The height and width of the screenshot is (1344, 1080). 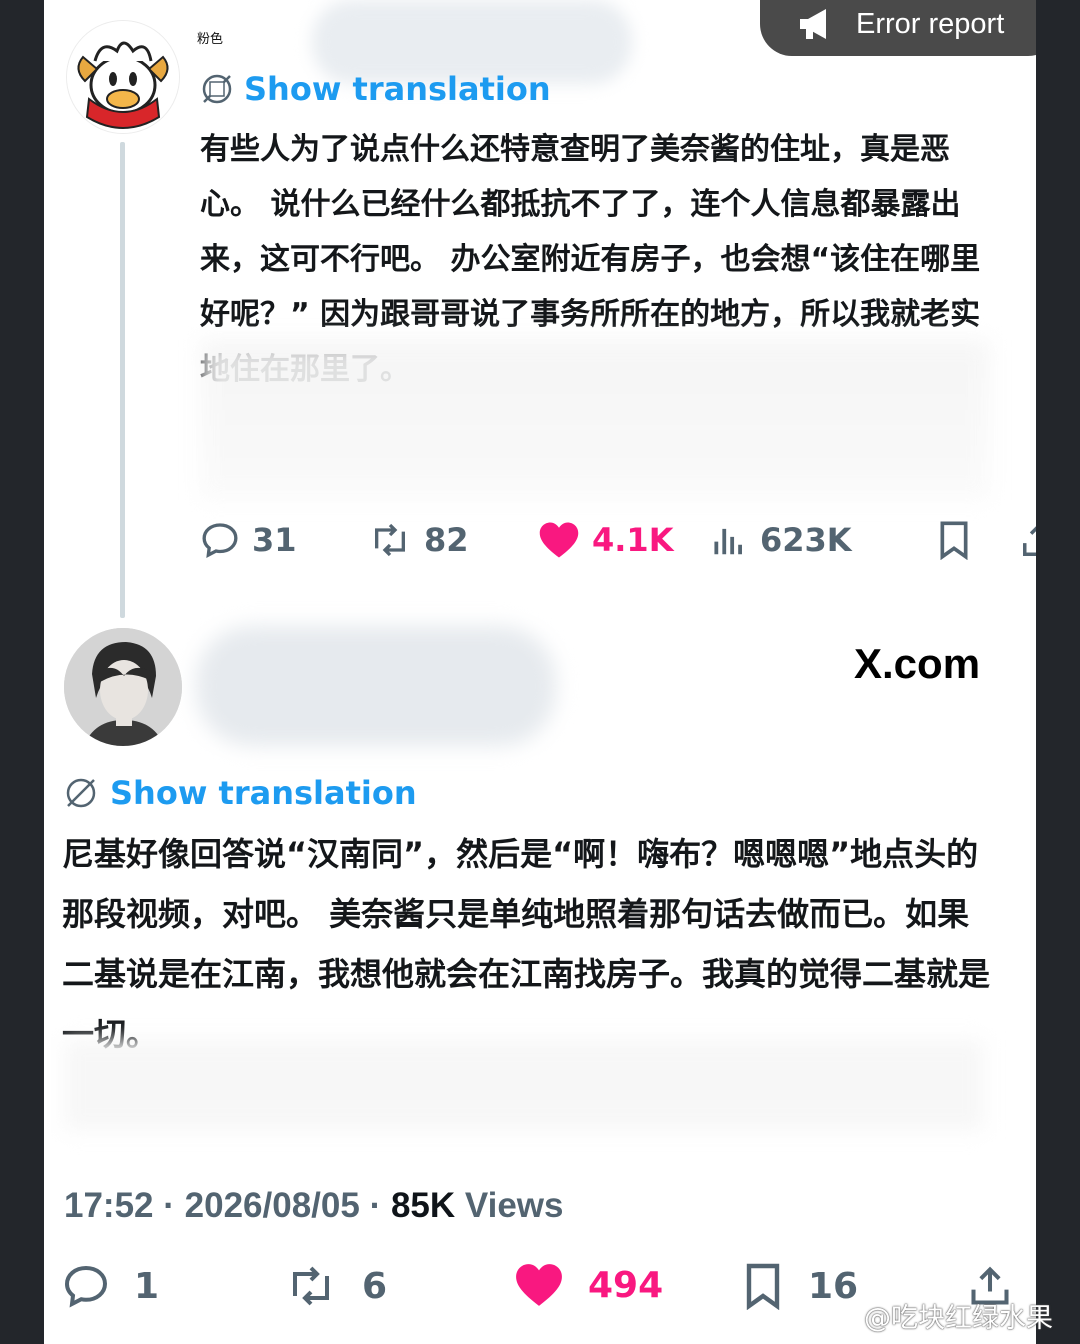 I want to click on reply-button-2: 1, so click(x=110, y=1286).